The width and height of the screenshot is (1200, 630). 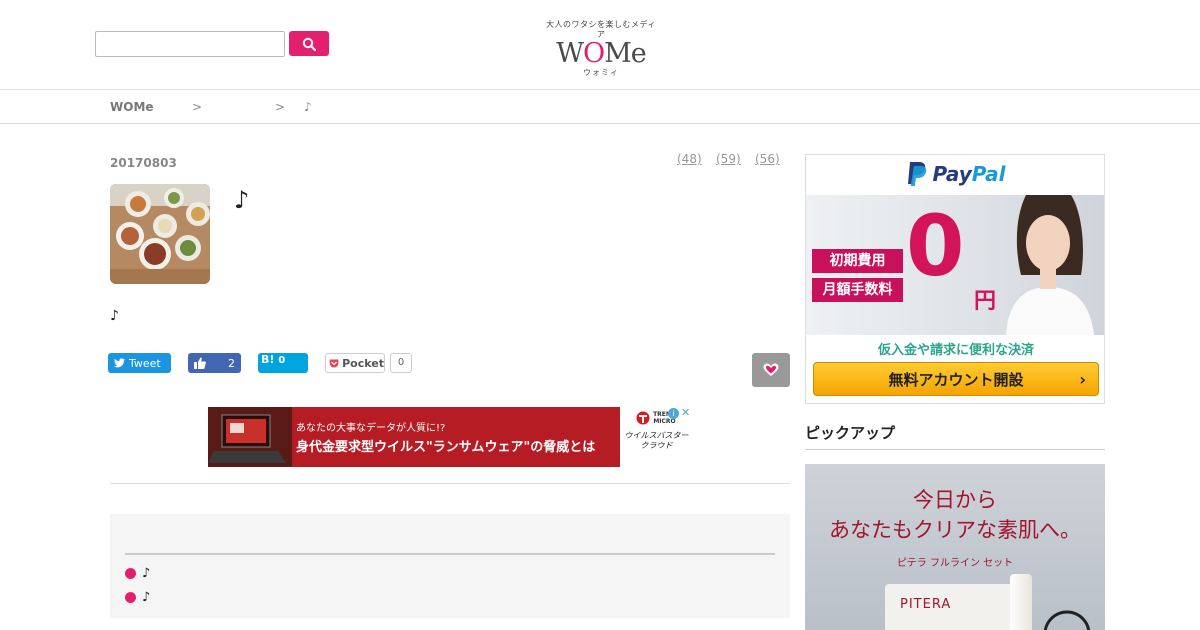 I want to click on heart-icon, so click(x=771, y=369).